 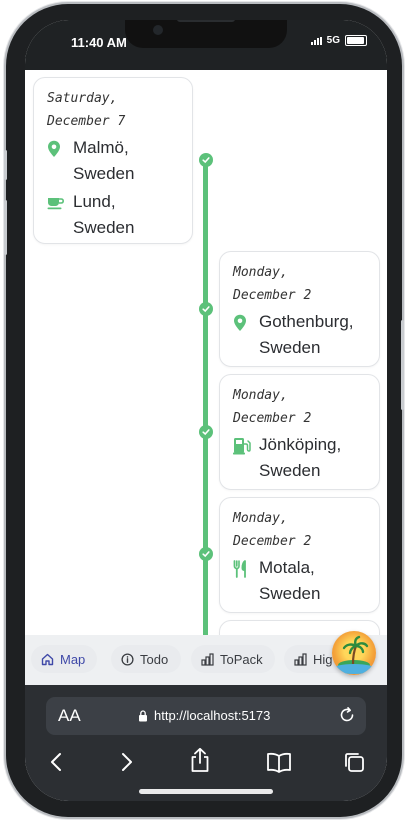 I want to click on bookmarks-icon, so click(x=279, y=764).